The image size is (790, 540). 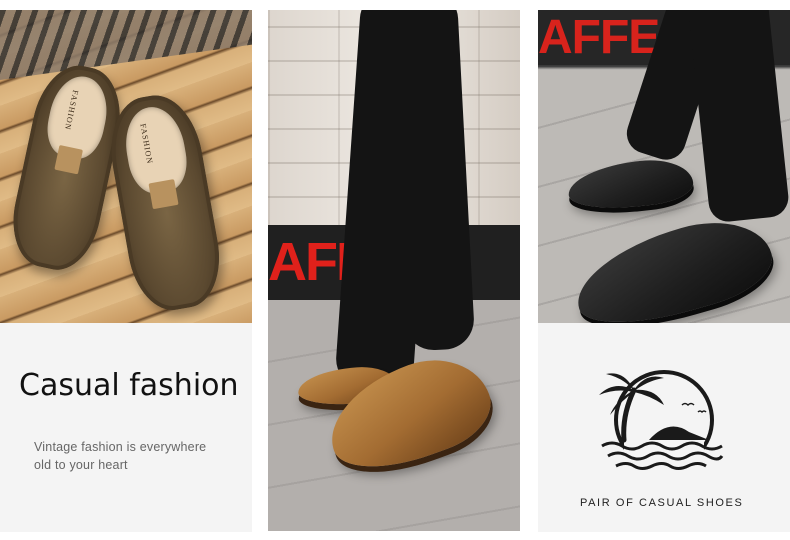 I want to click on palm-tree-island-icon, so click(x=661, y=421).